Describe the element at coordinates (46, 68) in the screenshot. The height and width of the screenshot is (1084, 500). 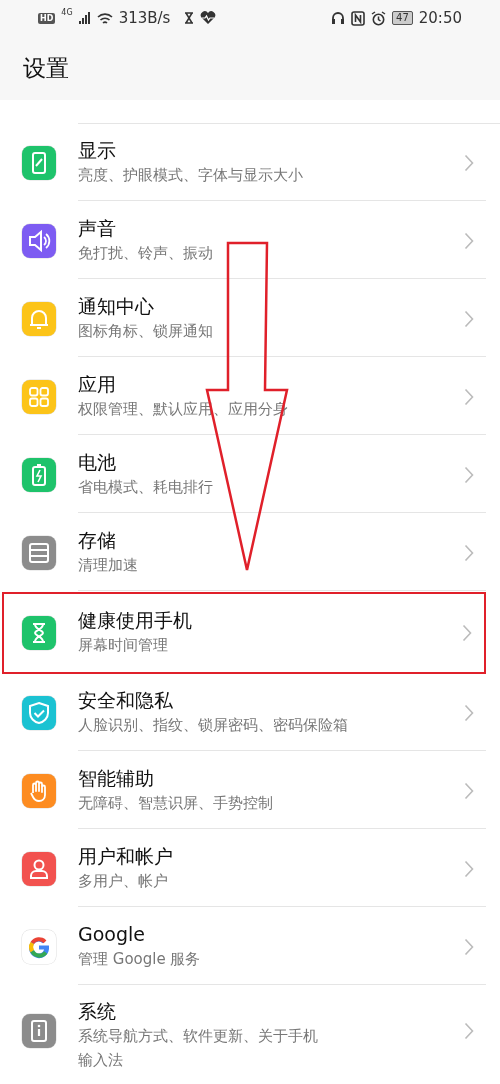
I see `page-title: 设置` at that location.